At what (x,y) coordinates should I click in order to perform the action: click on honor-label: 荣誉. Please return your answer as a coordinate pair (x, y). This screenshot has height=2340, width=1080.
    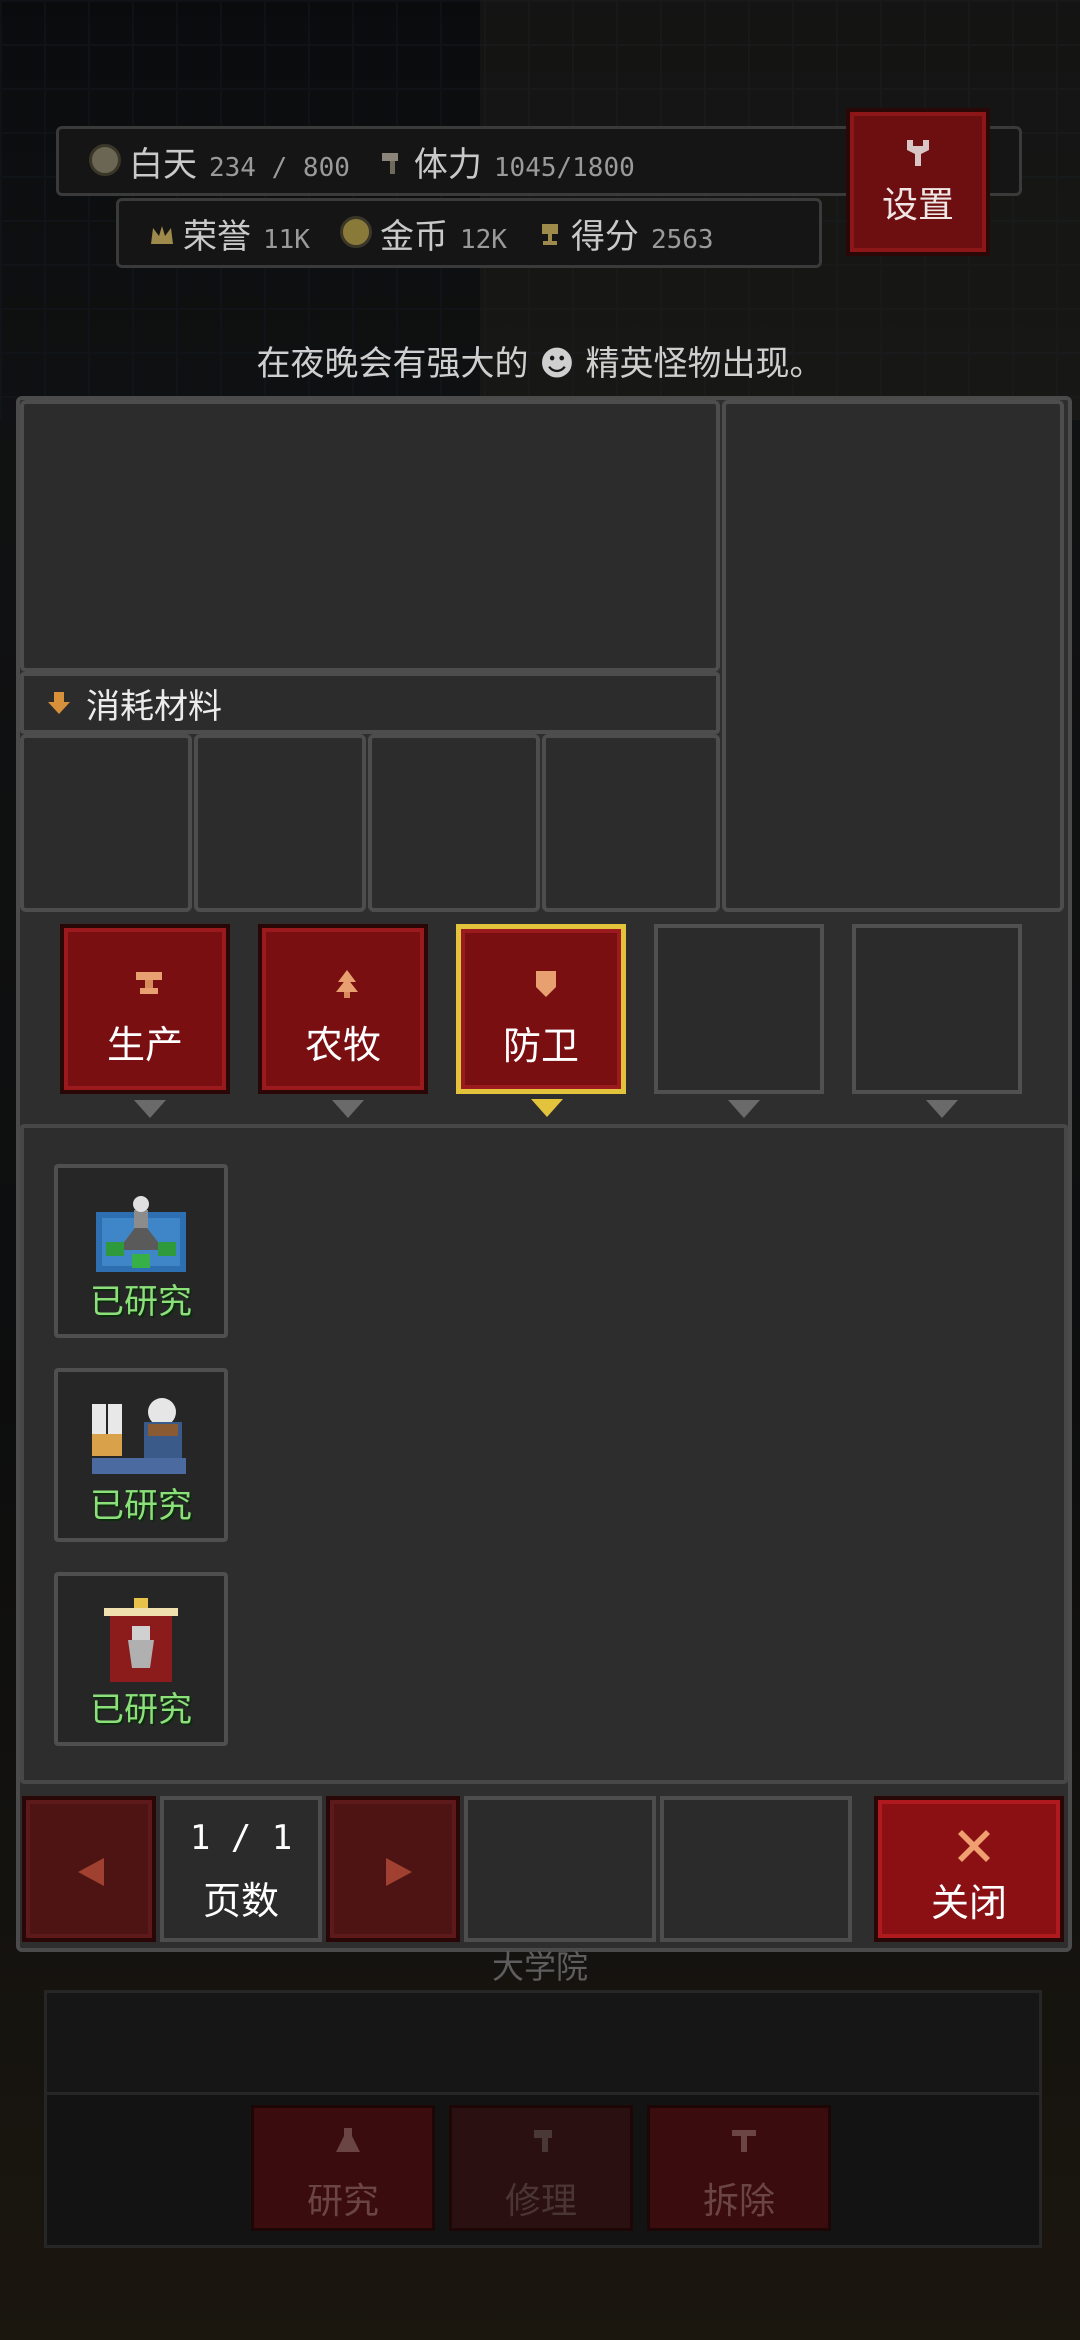
    Looking at the image, I should click on (217, 236).